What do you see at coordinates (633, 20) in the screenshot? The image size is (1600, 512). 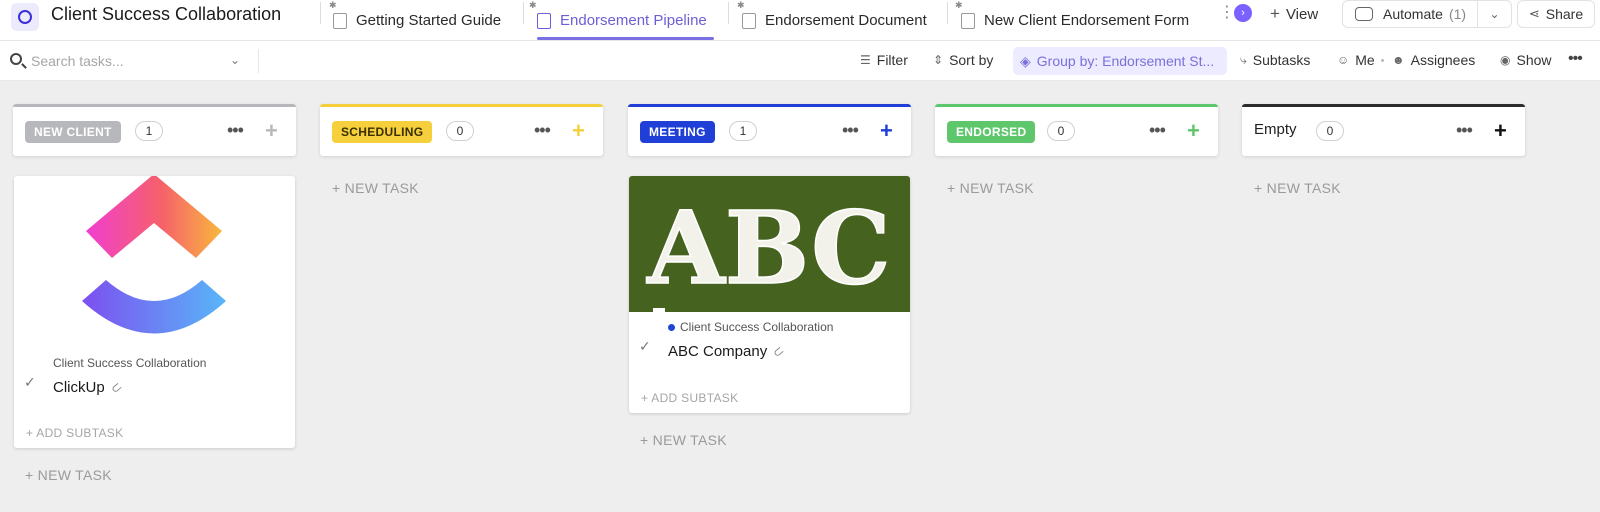 I see `tab-label: Endorsement Pipeline` at bounding box center [633, 20].